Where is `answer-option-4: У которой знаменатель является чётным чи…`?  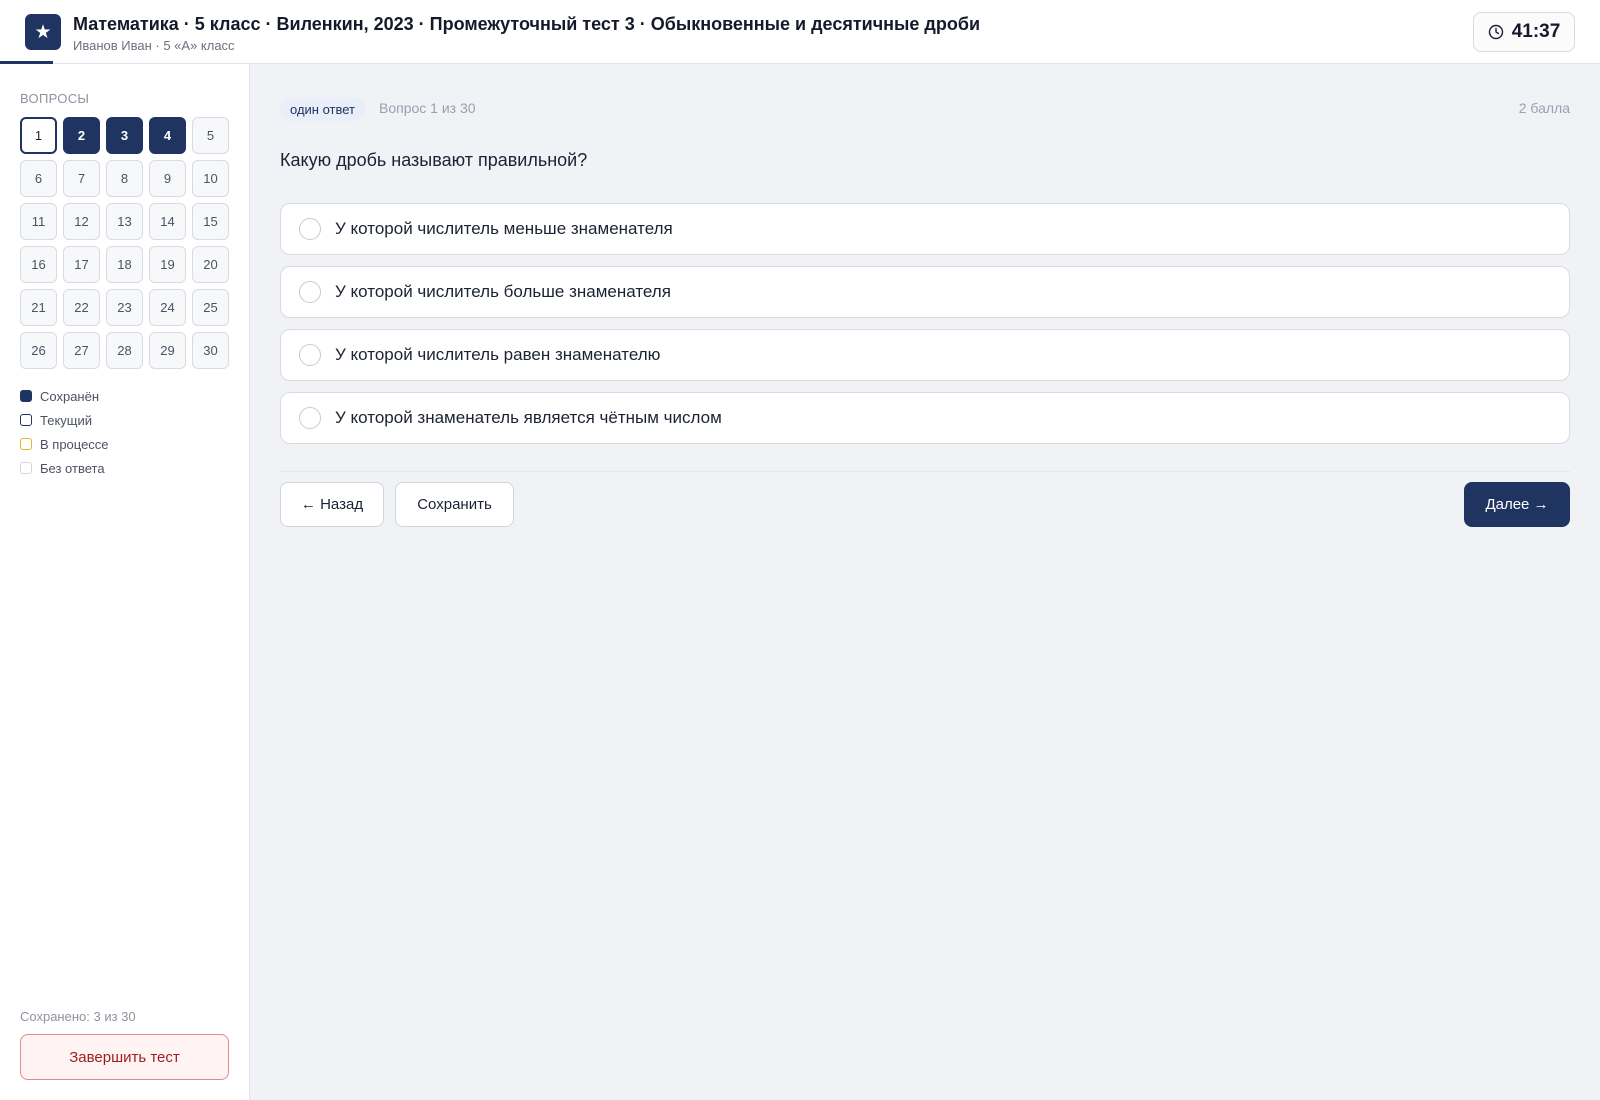
answer-option-4: У которой знаменатель является чётным чи… is located at coordinates (925, 418).